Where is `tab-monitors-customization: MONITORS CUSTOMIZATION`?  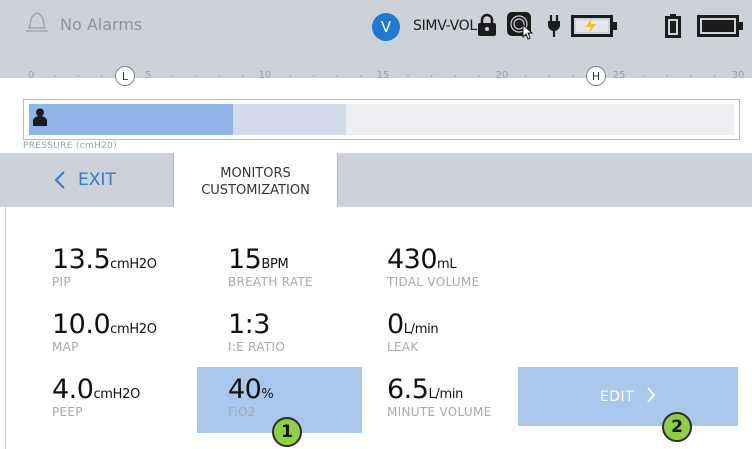
tab-monitors-customization: MONITORS CUSTOMIZATION is located at coordinates (255, 181).